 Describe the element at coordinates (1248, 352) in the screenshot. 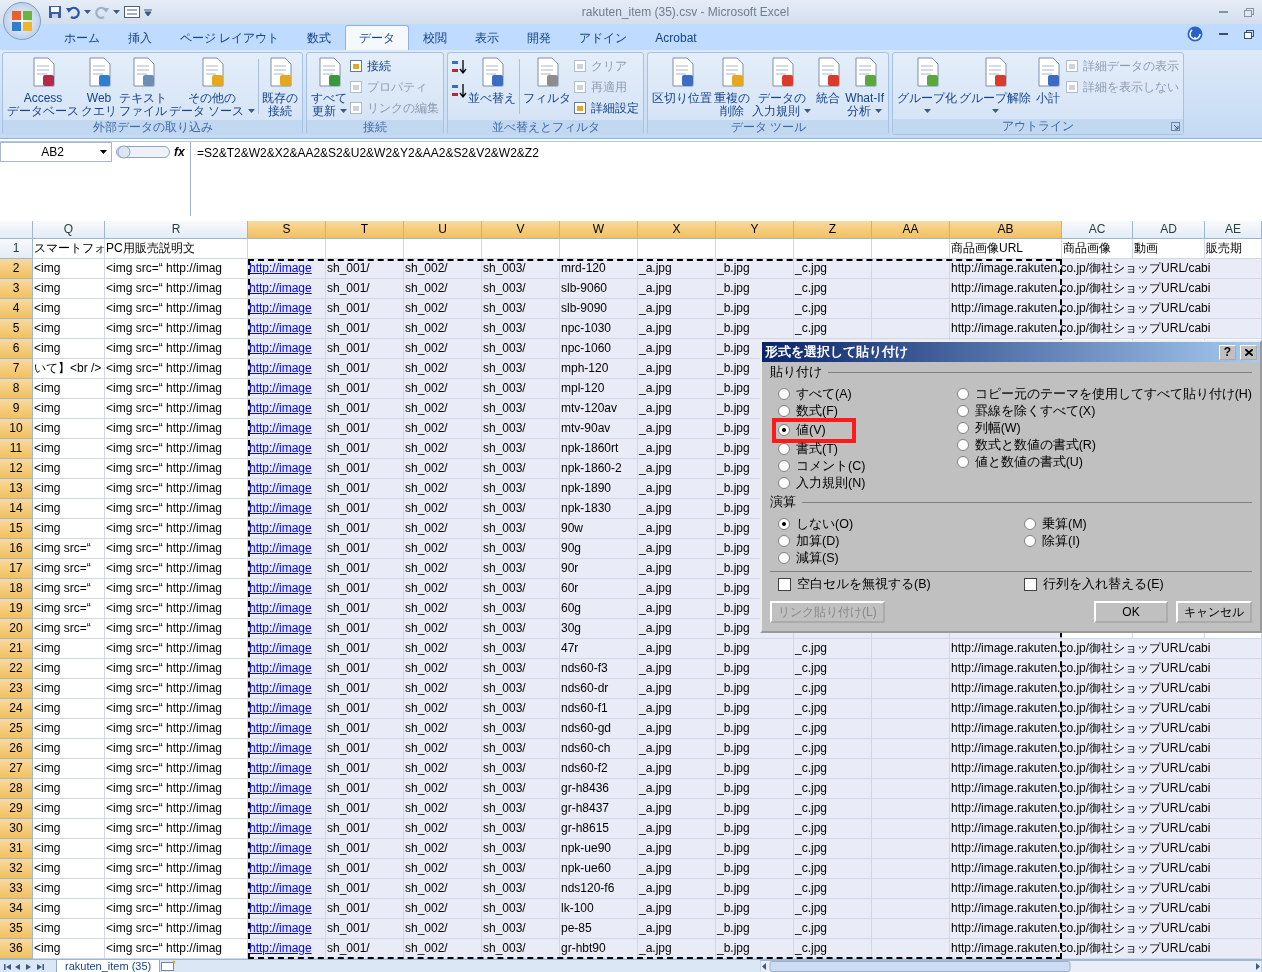

I see `close-button` at that location.